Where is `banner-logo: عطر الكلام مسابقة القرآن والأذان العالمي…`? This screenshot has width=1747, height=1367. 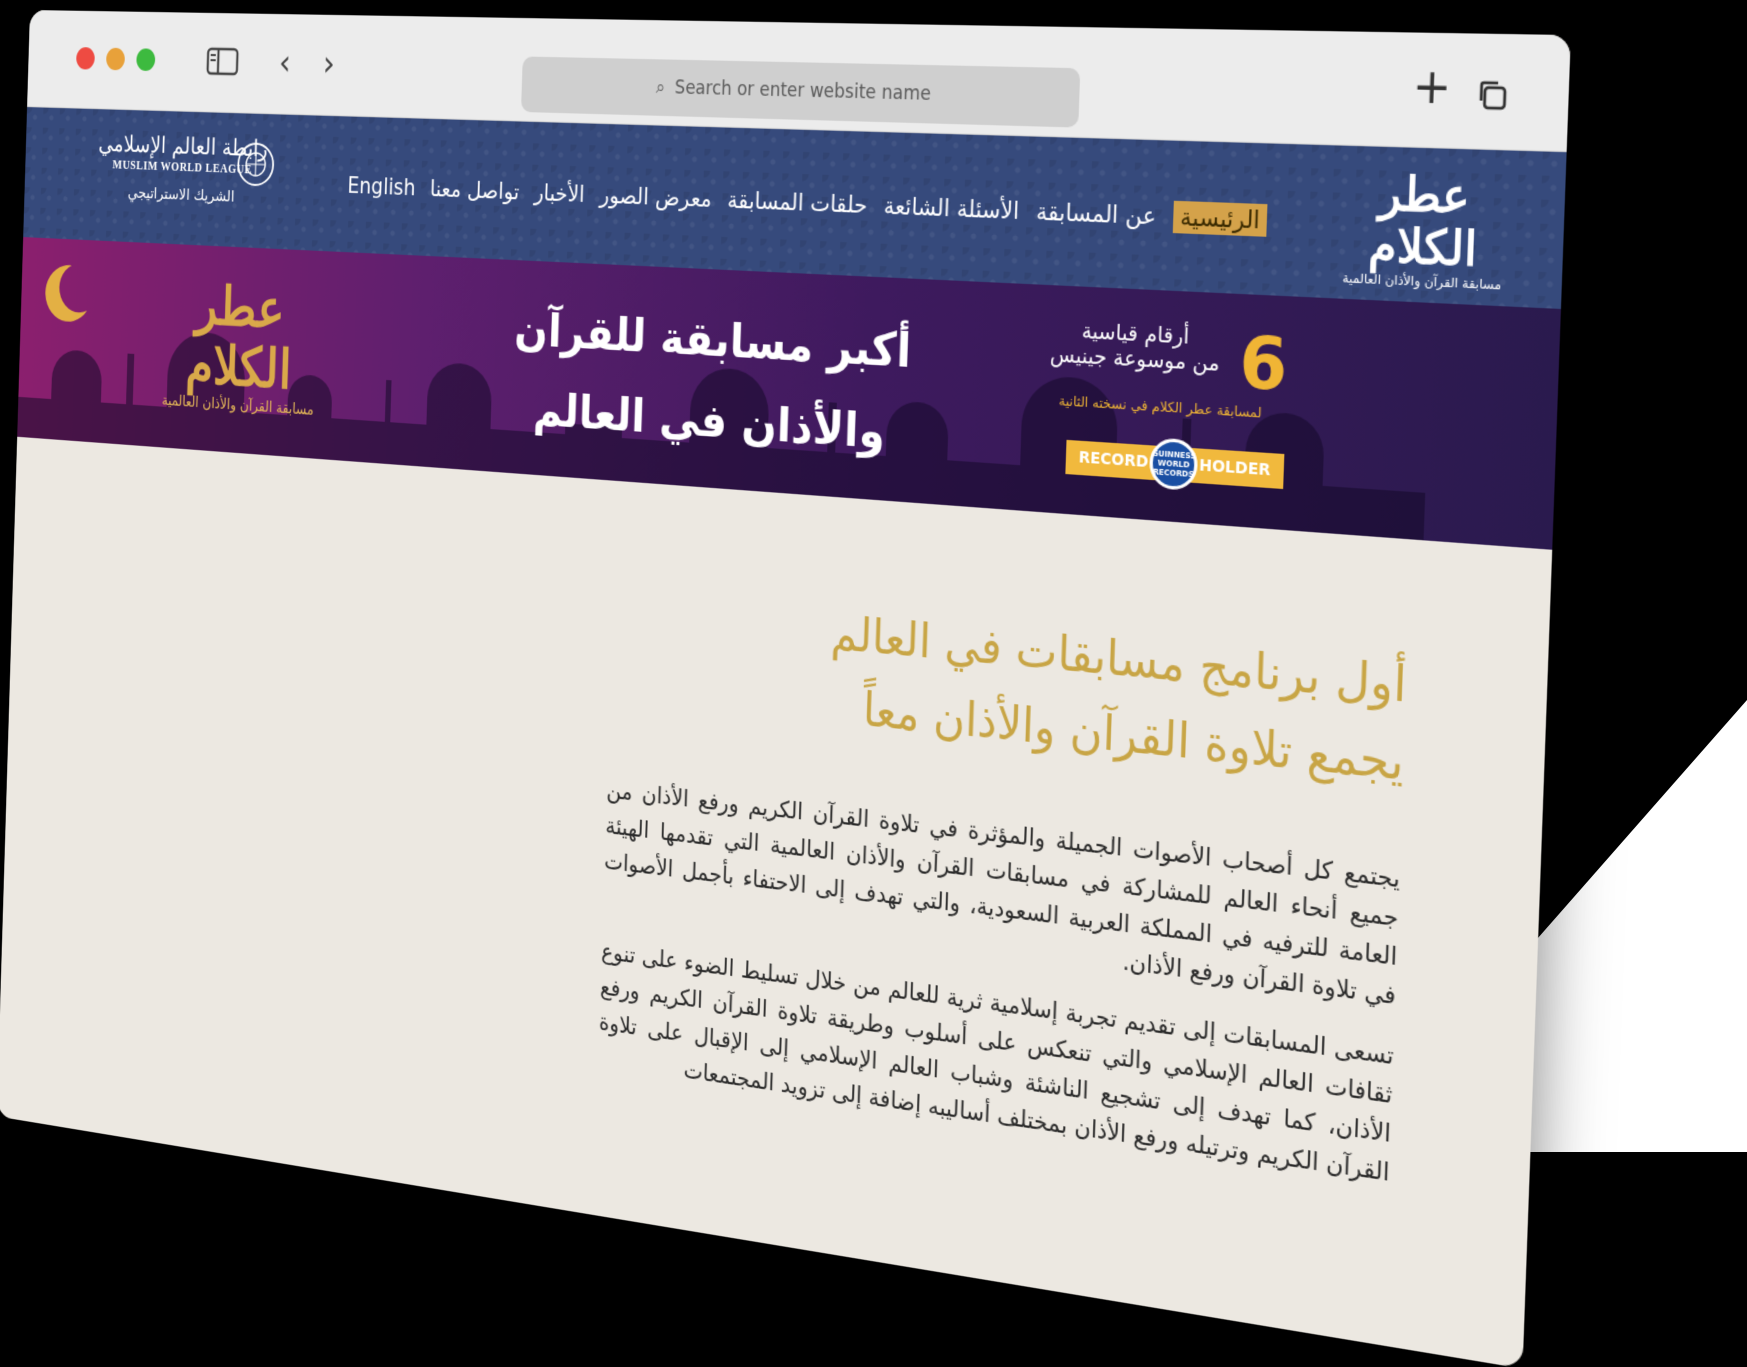
banner-logo: عطر الكلام مسابقة القرآن والأذان العالمي… is located at coordinates (240, 346).